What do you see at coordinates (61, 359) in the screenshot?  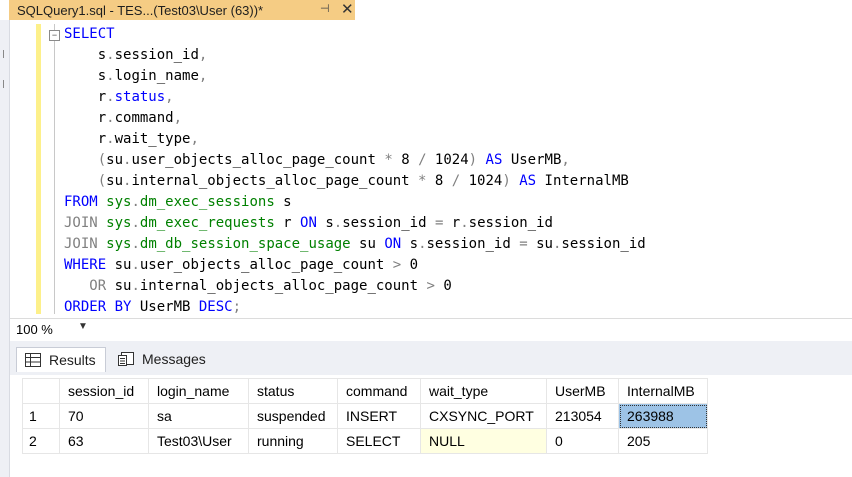 I see `tab-results: Results` at bounding box center [61, 359].